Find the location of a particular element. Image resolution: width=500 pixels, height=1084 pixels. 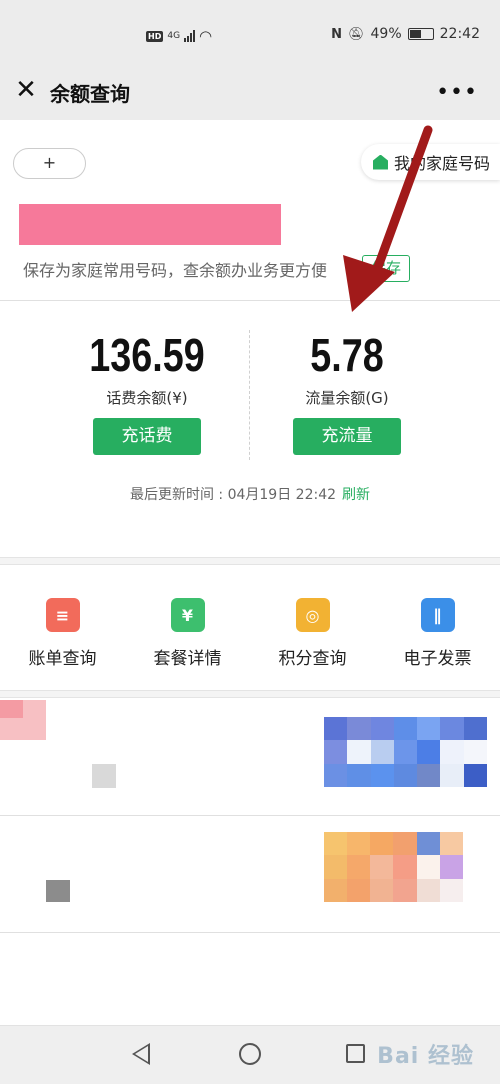

network-generation: 4G is located at coordinates (174, 36).